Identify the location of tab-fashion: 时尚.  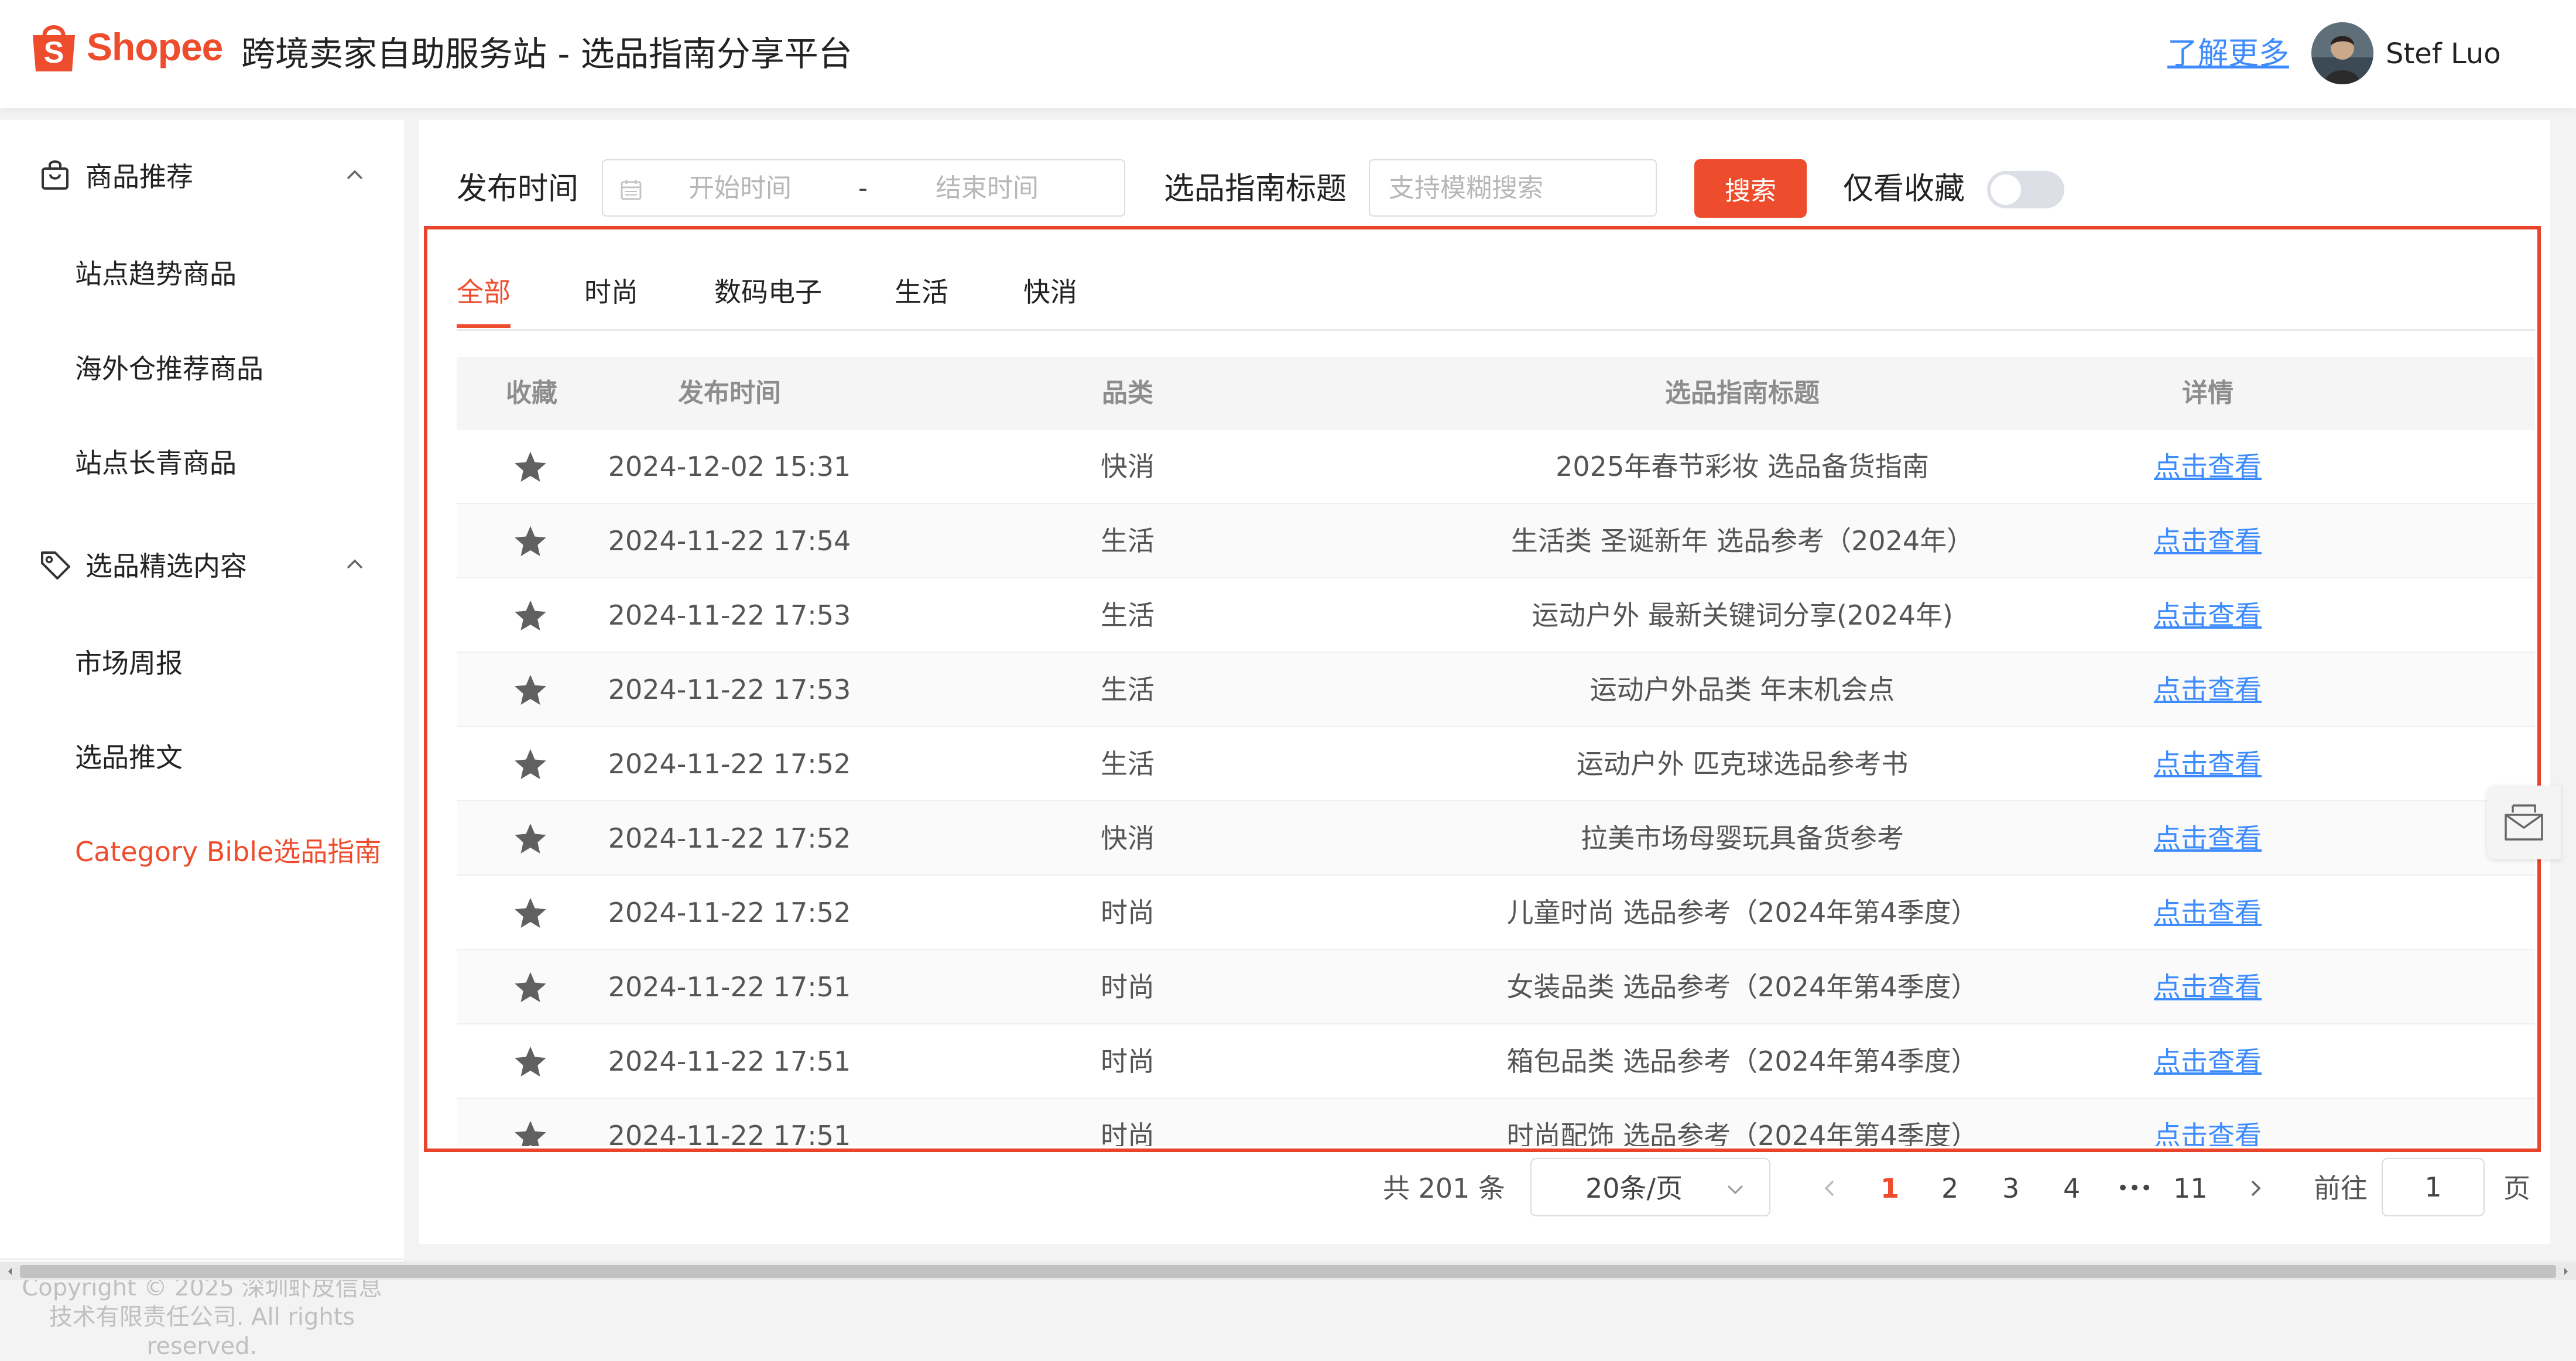
(611, 292).